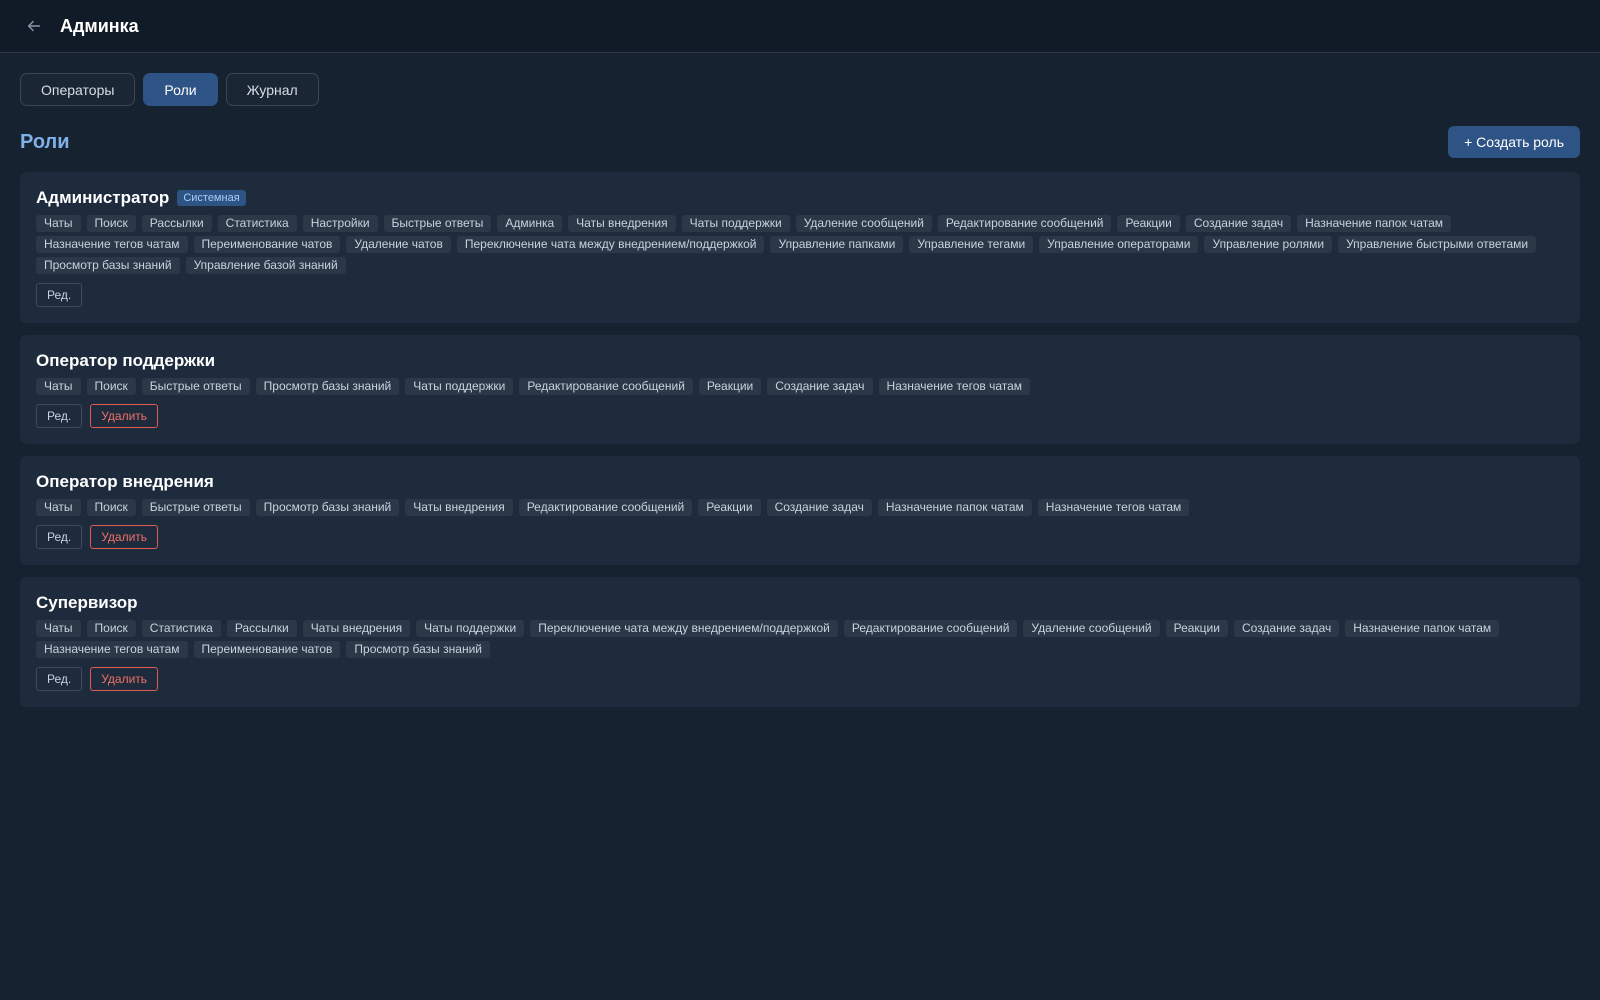 The image size is (1600, 1000). I want to click on permission-tag: Управление операторами, so click(1119, 244).